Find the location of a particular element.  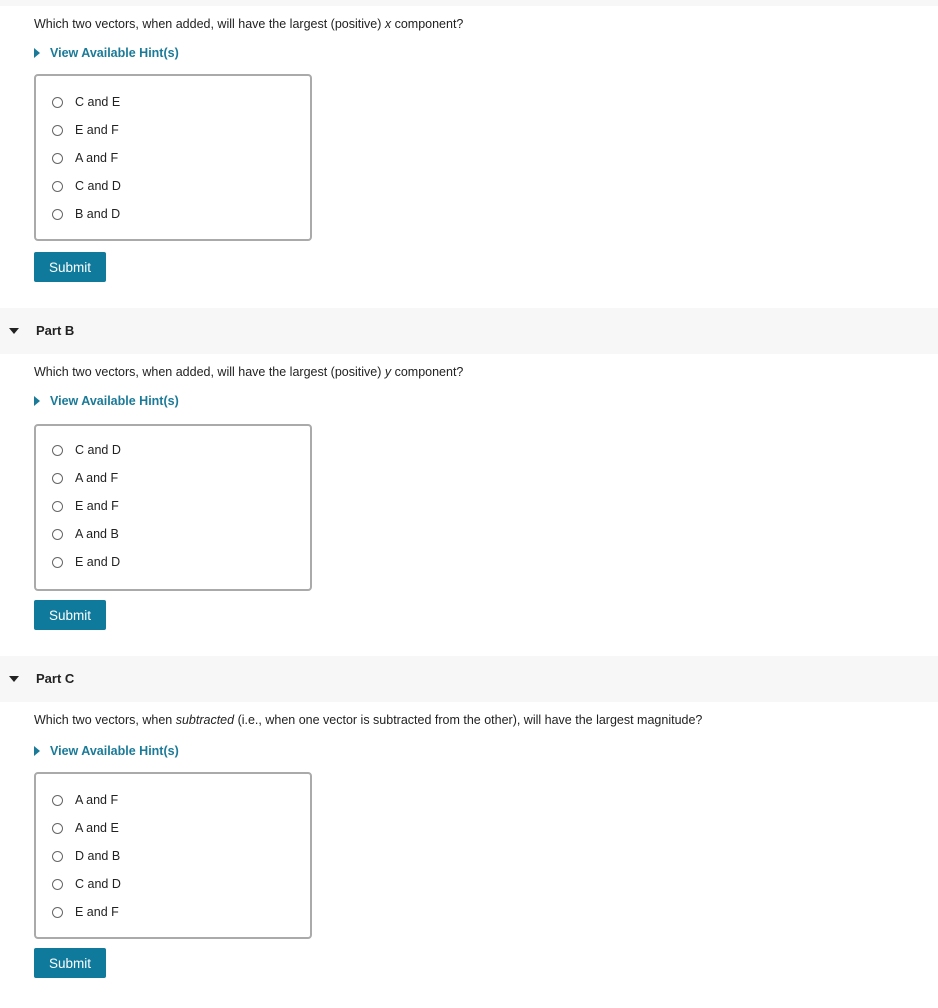

choice-option: C and E is located at coordinates (86, 102).